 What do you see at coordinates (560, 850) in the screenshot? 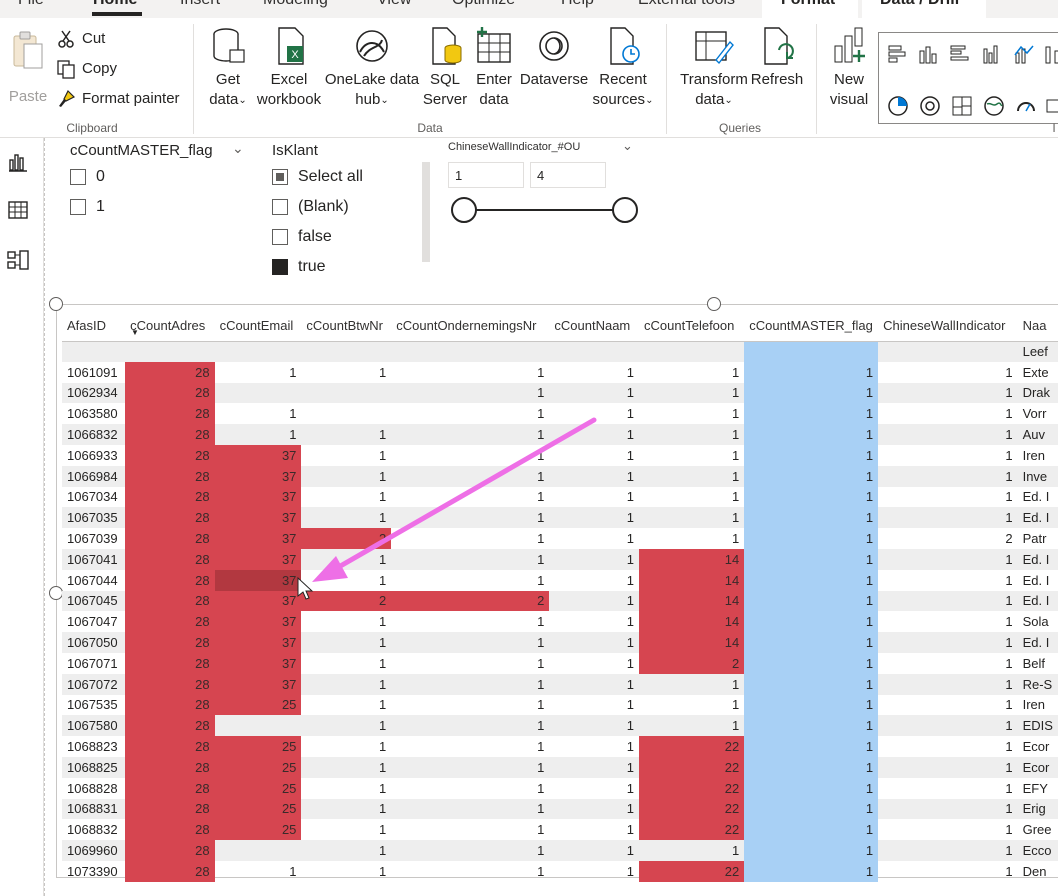
I see `table-row: 1069960 28 1 1 1 1 1 1 Ecco` at bounding box center [560, 850].